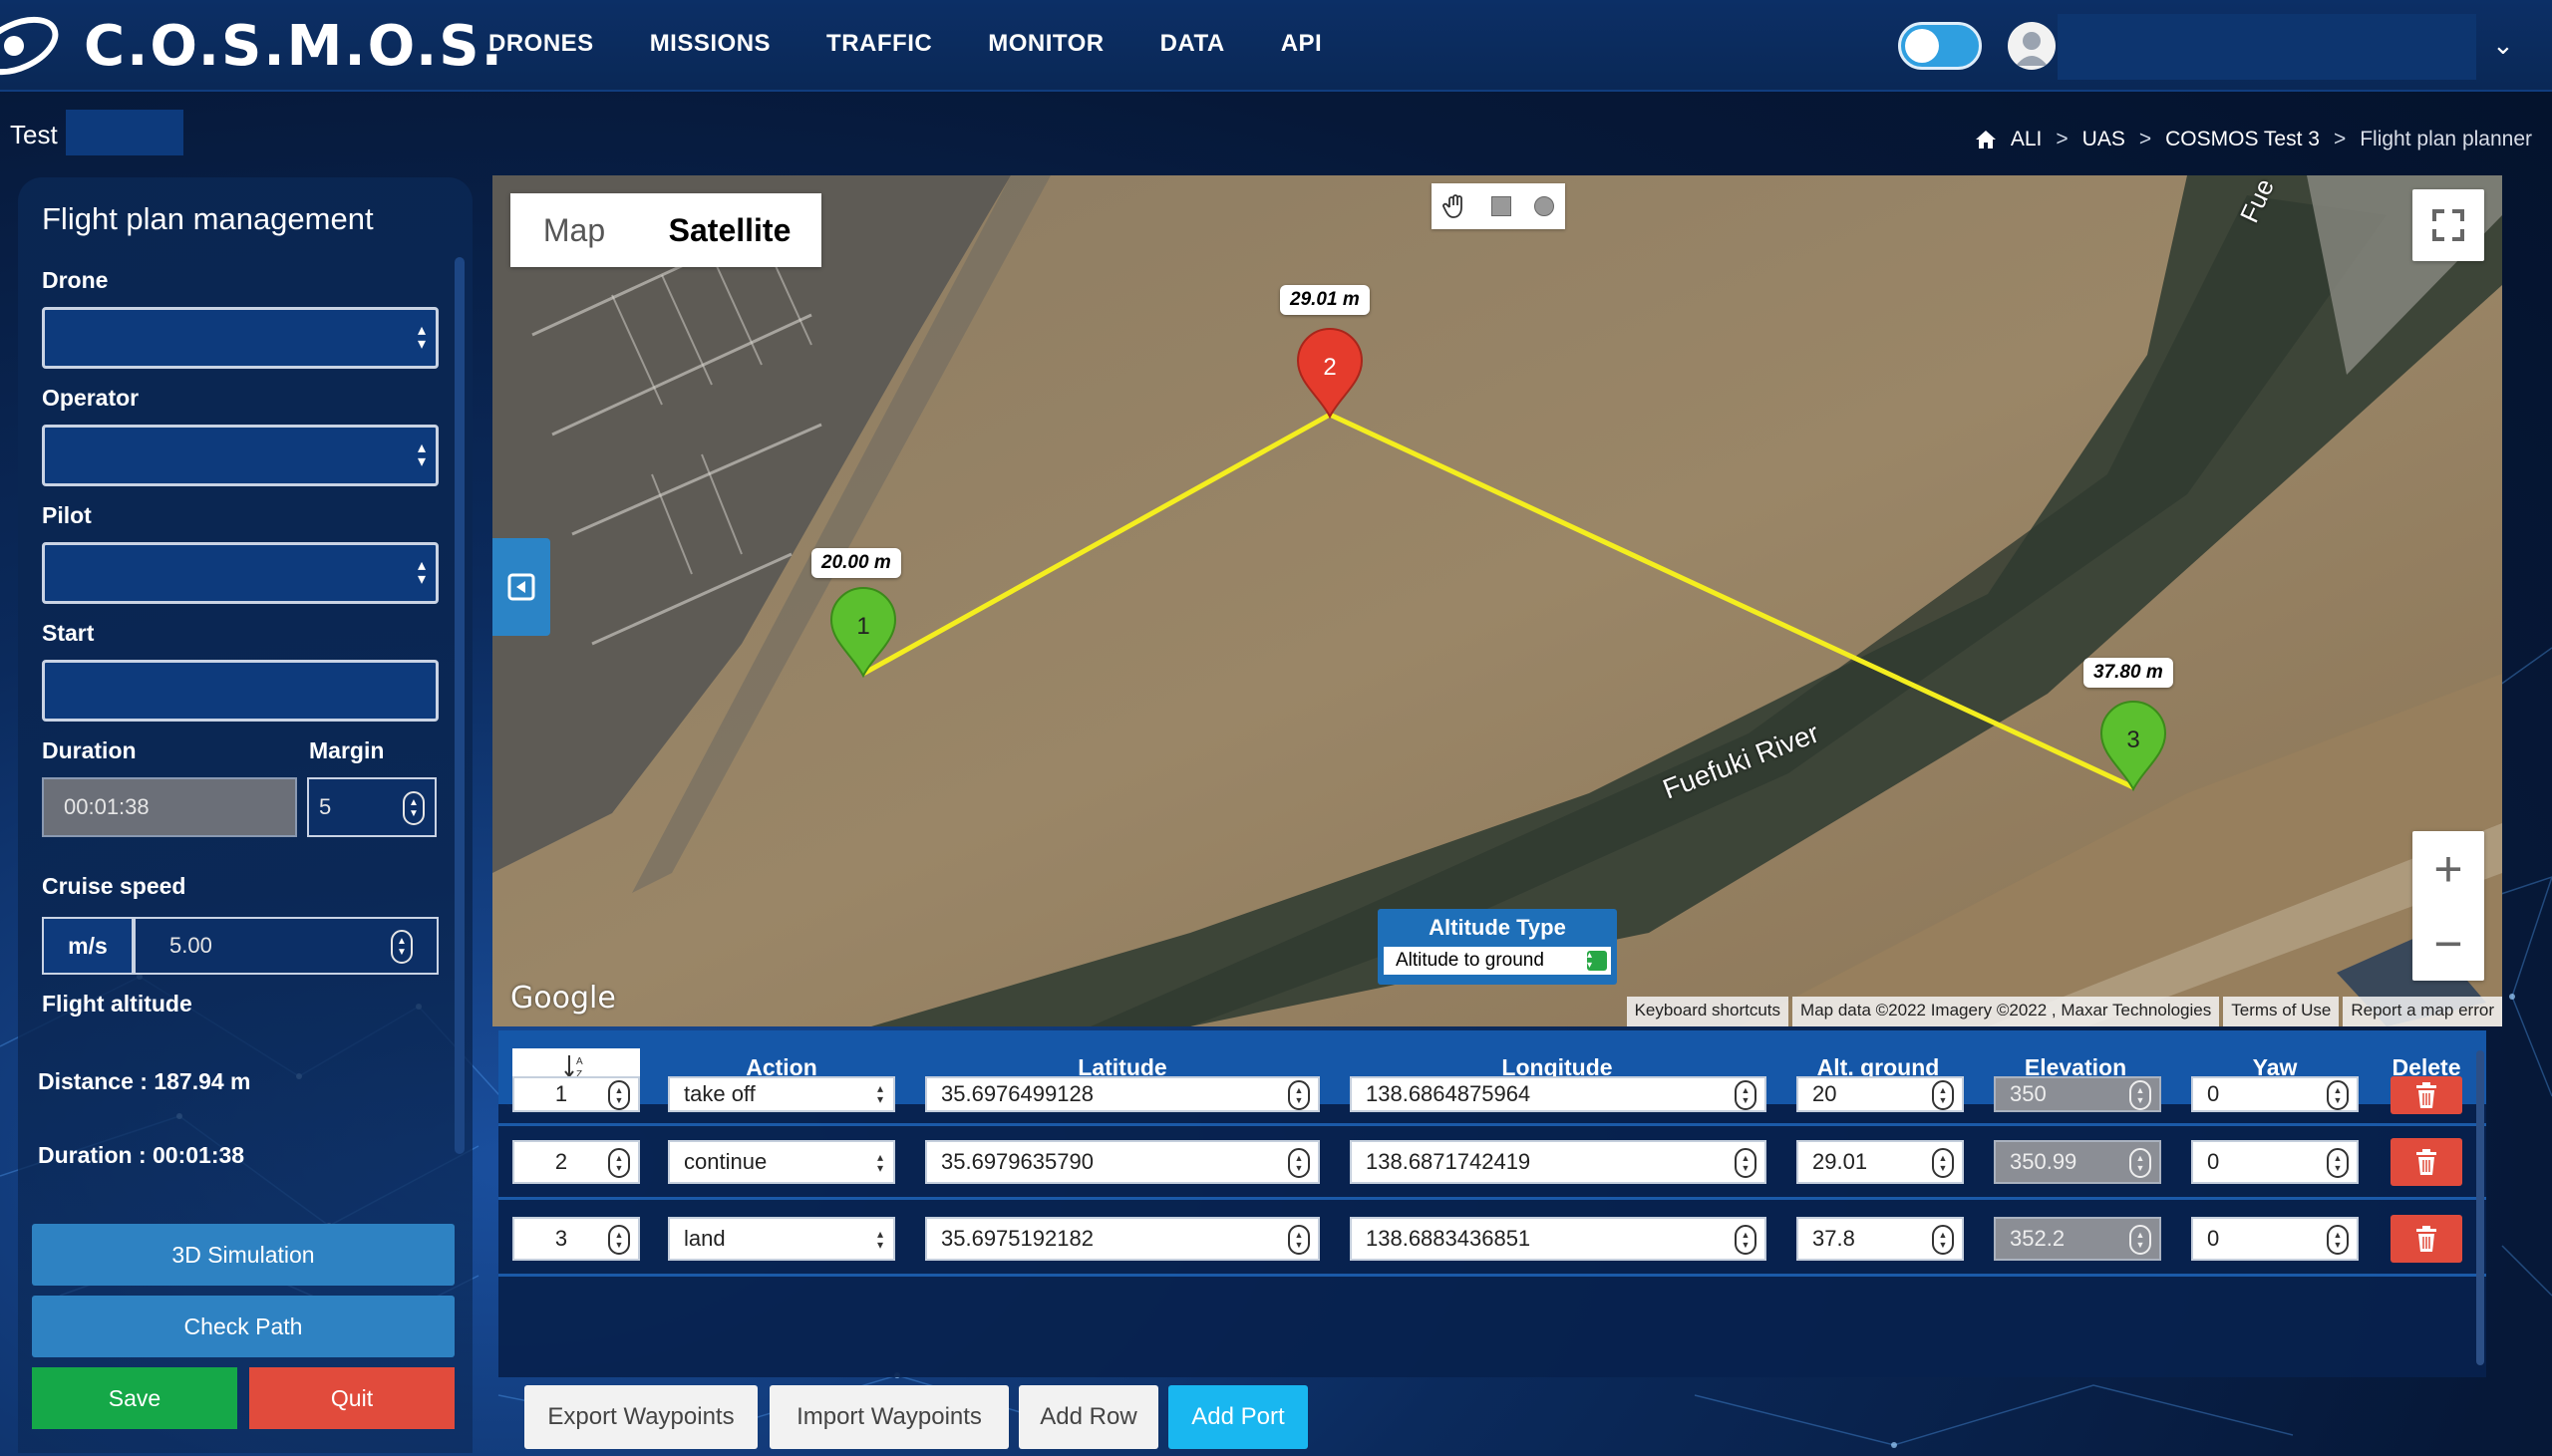 The image size is (2552, 1456). What do you see at coordinates (1046, 44) in the screenshot?
I see `nav-monitor: MONITOR` at bounding box center [1046, 44].